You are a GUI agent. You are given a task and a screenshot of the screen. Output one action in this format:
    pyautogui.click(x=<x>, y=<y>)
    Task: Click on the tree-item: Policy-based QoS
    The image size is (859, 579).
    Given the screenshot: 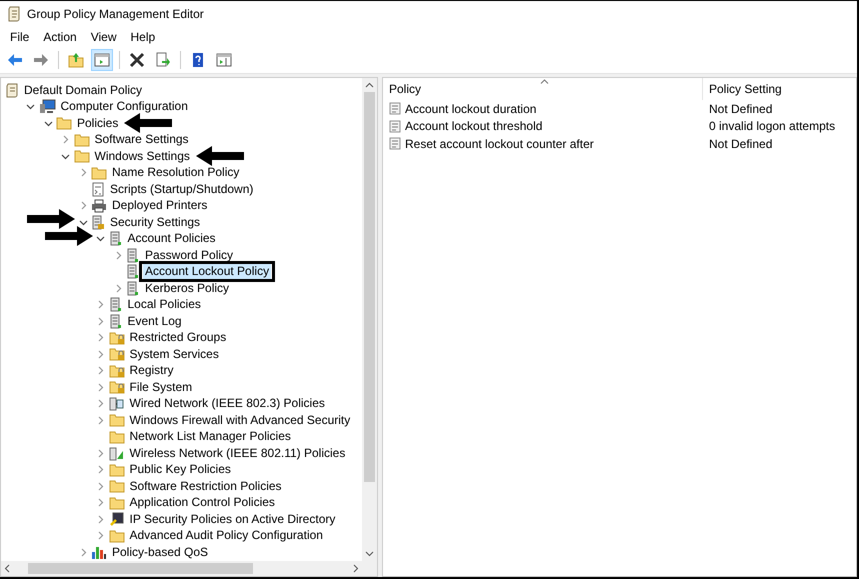 What is the action you would take?
    pyautogui.click(x=160, y=552)
    